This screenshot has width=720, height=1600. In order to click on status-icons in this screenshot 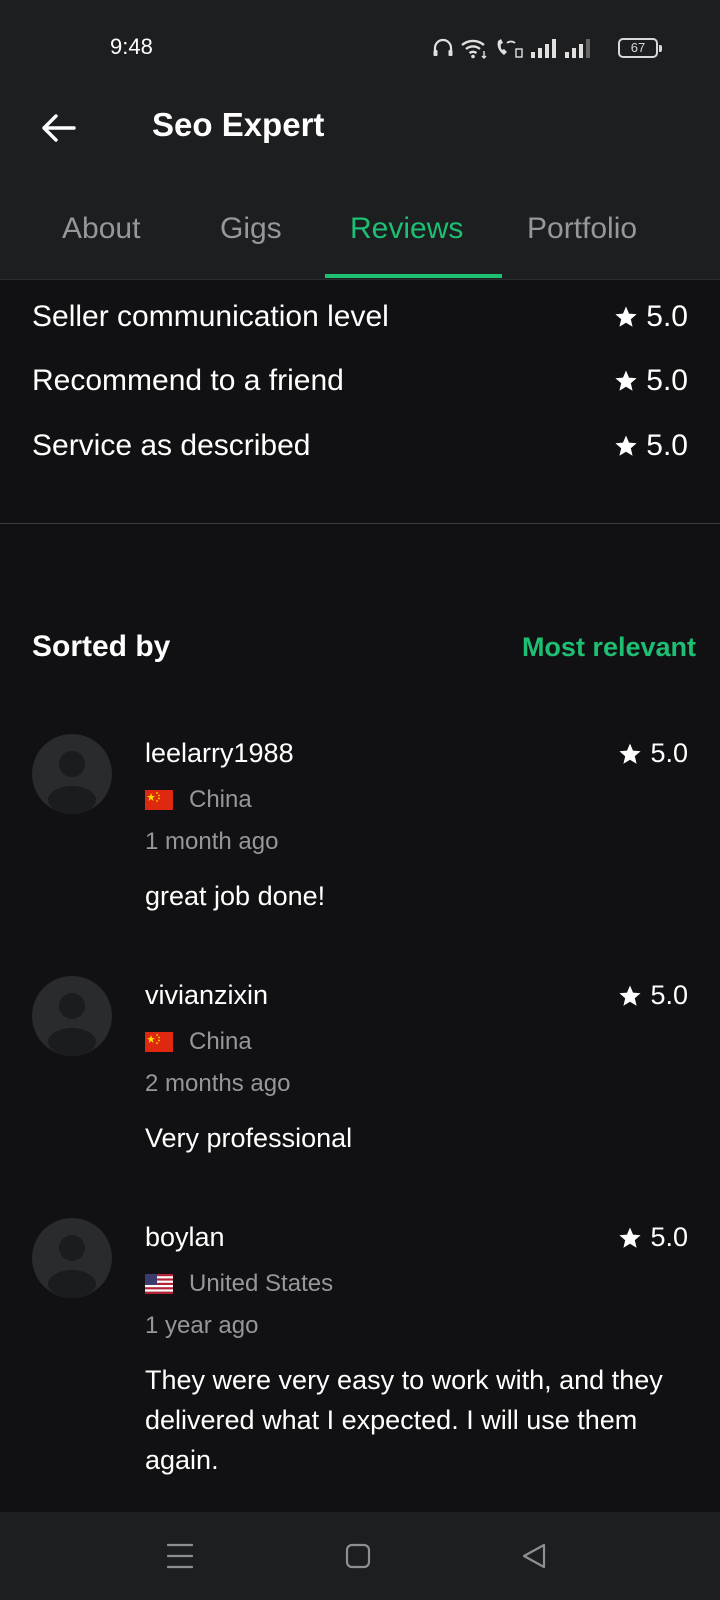, I will do `click(512, 48)`.